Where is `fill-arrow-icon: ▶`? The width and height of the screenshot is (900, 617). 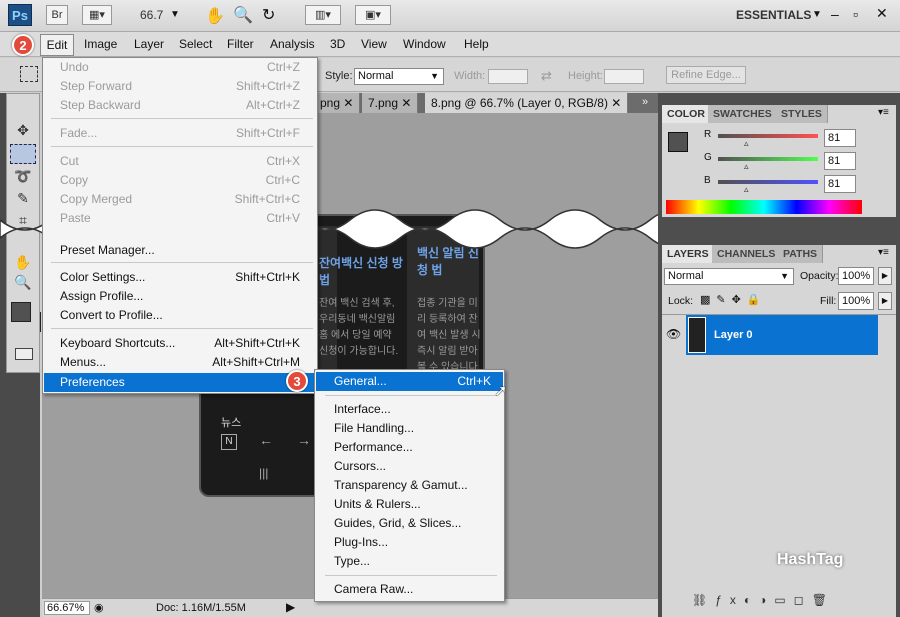
fill-arrow-icon: ▶ is located at coordinates (885, 301).